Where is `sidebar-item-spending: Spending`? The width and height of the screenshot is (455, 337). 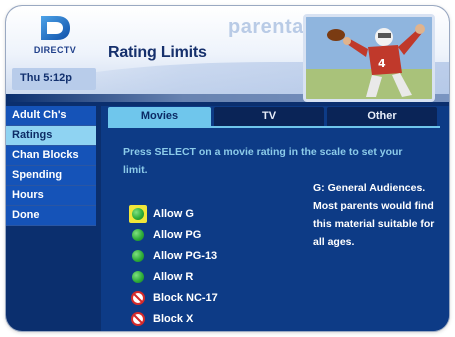
sidebar-item-spending: Spending is located at coordinates (51, 176).